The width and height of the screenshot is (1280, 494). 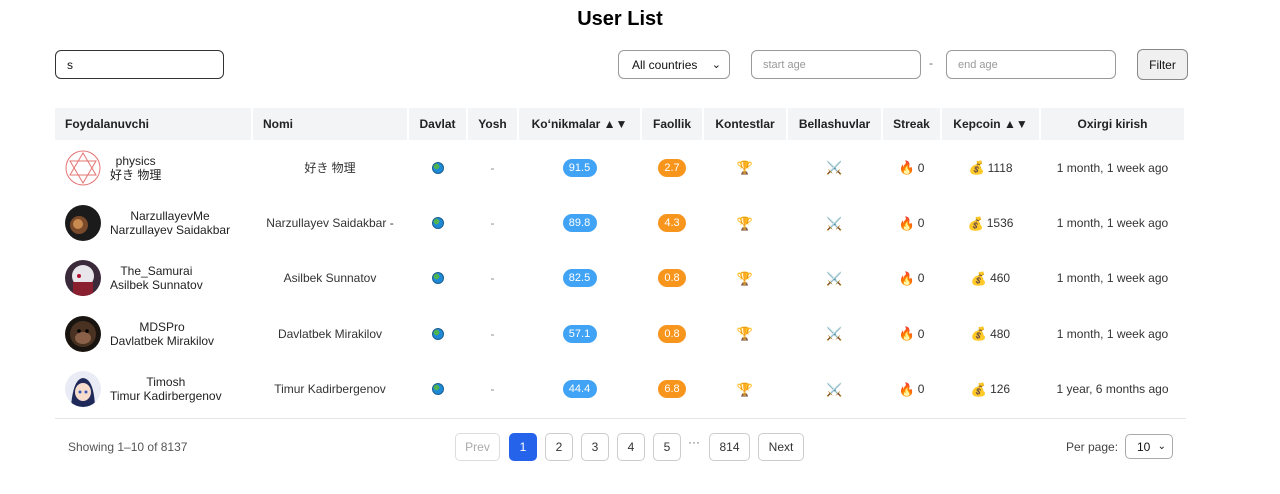 What do you see at coordinates (1092, 447) in the screenshot?
I see `per-page-label: Per page:` at bounding box center [1092, 447].